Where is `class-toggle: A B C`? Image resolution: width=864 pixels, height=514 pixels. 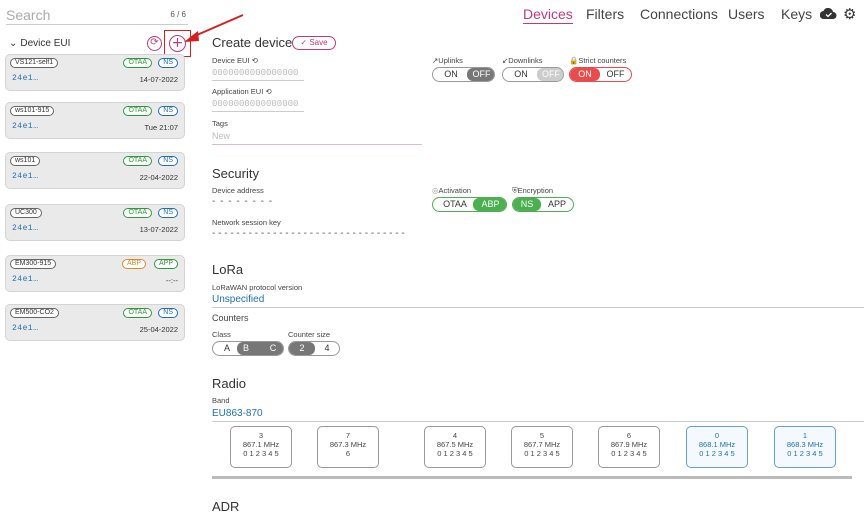 class-toggle: A B C is located at coordinates (248, 348).